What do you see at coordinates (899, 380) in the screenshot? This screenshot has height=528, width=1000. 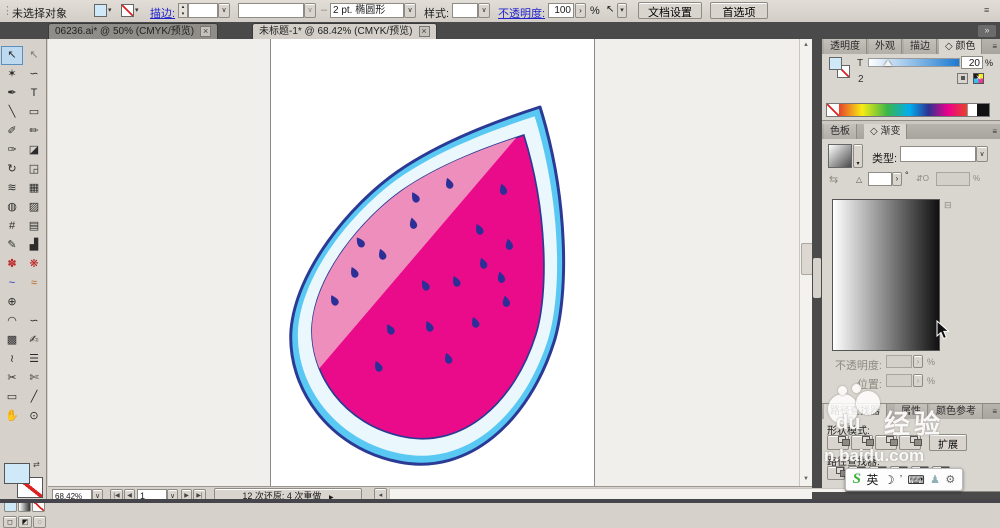 I see `gradient-location-field` at bounding box center [899, 380].